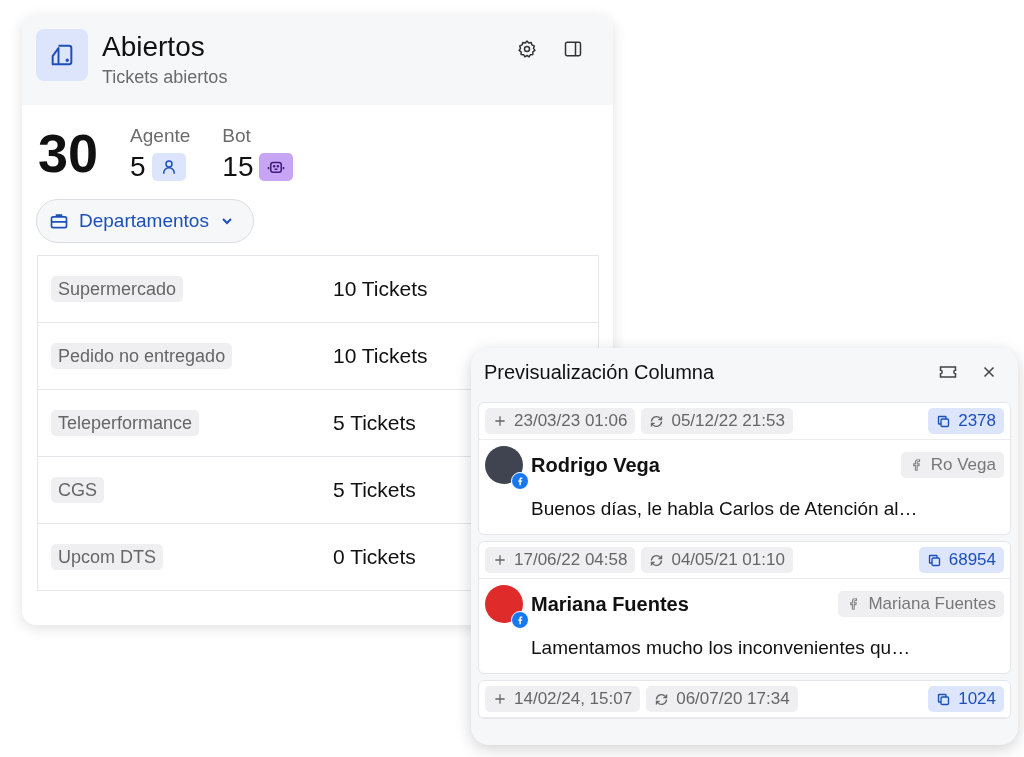  Describe the element at coordinates (717, 560) in the screenshot. I see `updated-date: 04/05/21 01:10` at that location.